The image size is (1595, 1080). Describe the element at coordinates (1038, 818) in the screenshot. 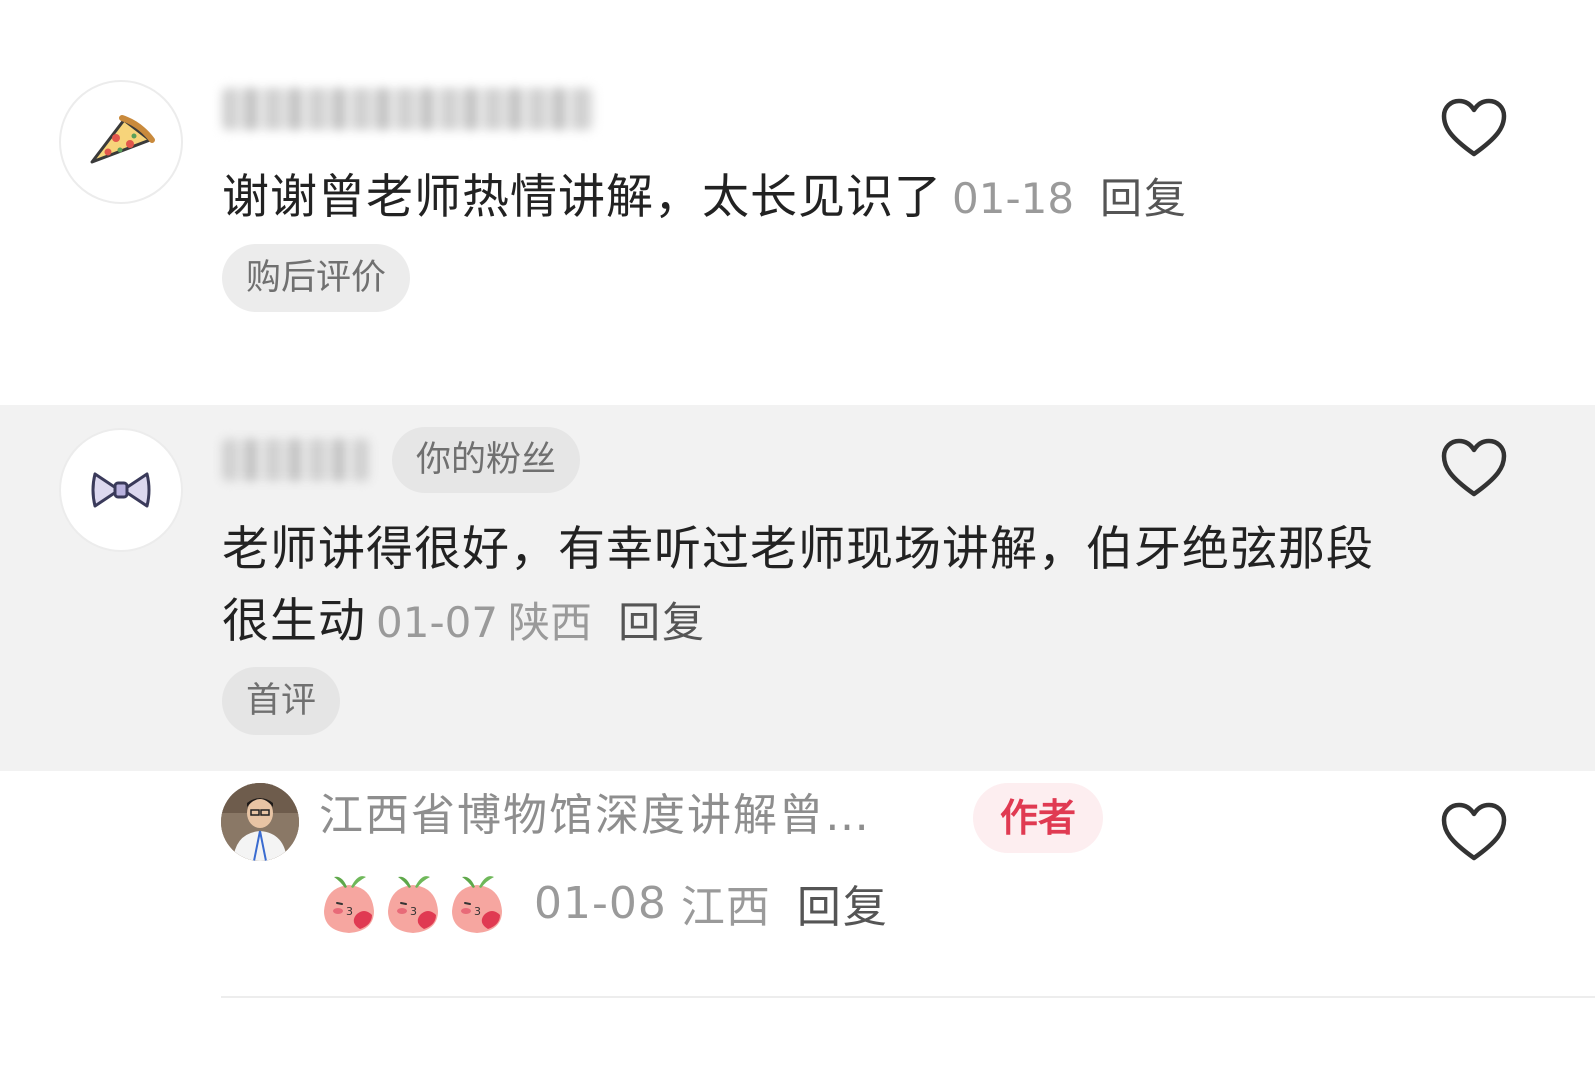

I see `author-badge: 作者` at that location.